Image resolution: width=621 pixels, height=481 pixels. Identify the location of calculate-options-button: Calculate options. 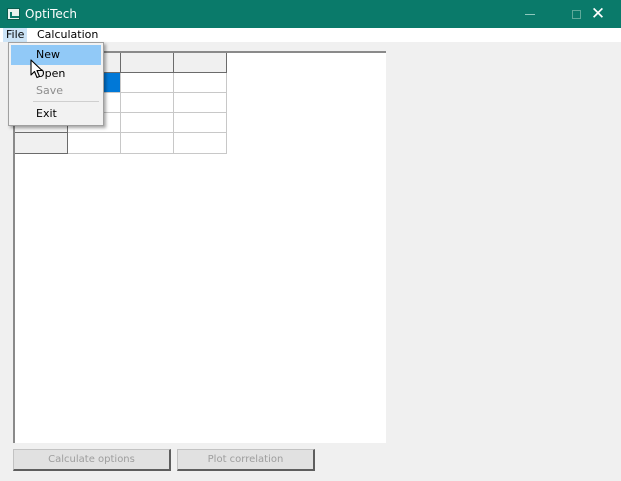
(92, 460).